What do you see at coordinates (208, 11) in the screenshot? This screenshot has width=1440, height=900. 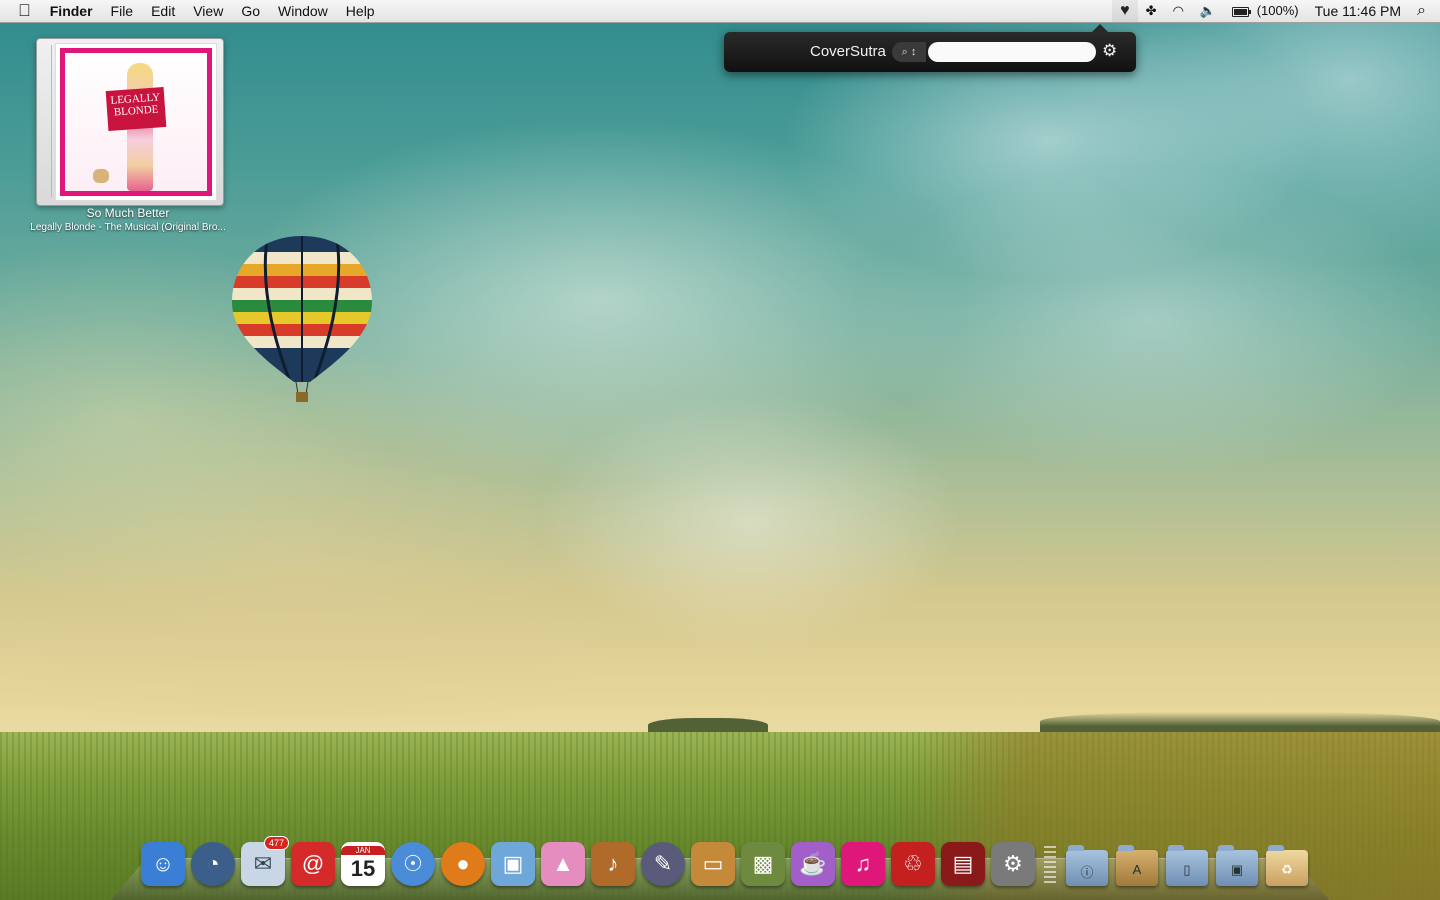 I see `menu-view: View` at bounding box center [208, 11].